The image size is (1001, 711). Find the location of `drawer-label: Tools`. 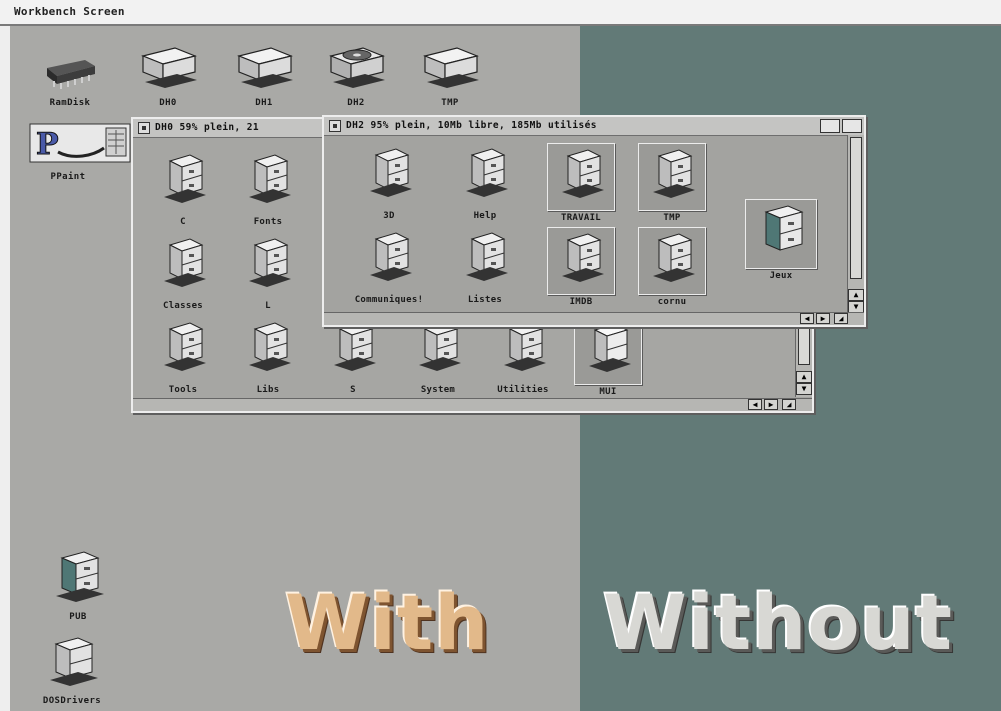

drawer-label: Tools is located at coordinates (183, 390).